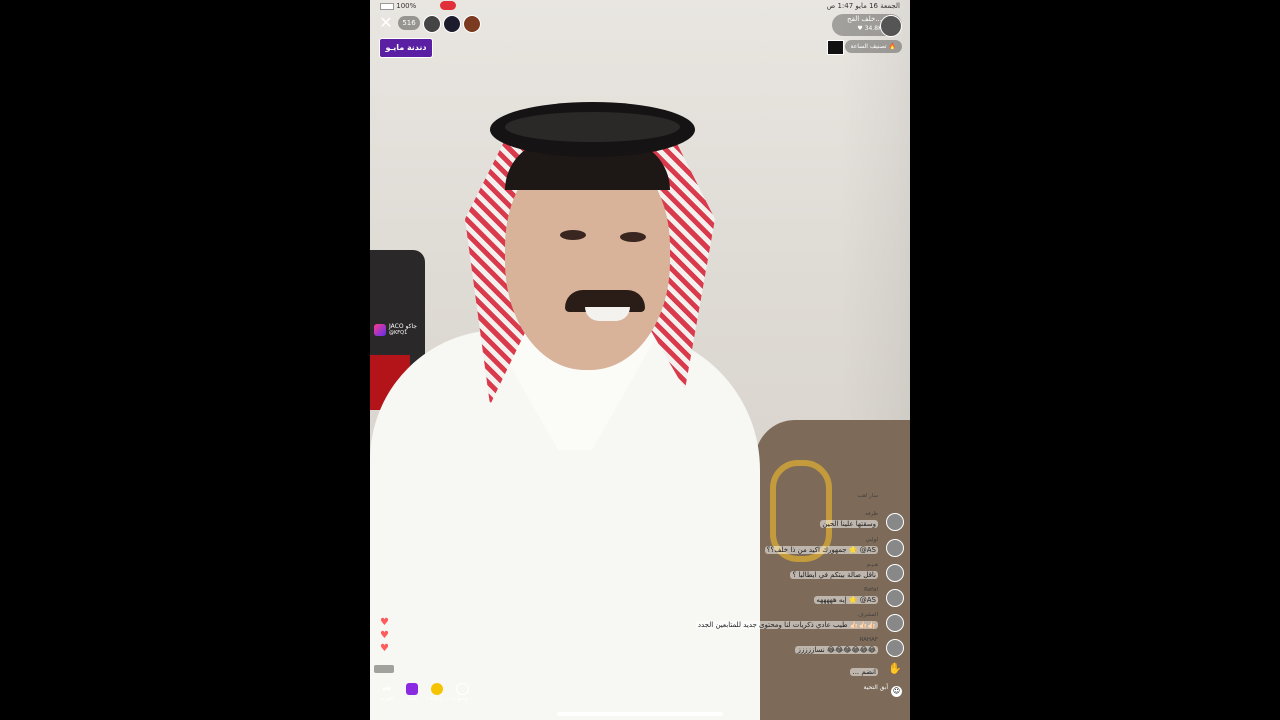  I want to click on gift-label: هدية, so click(412, 699).